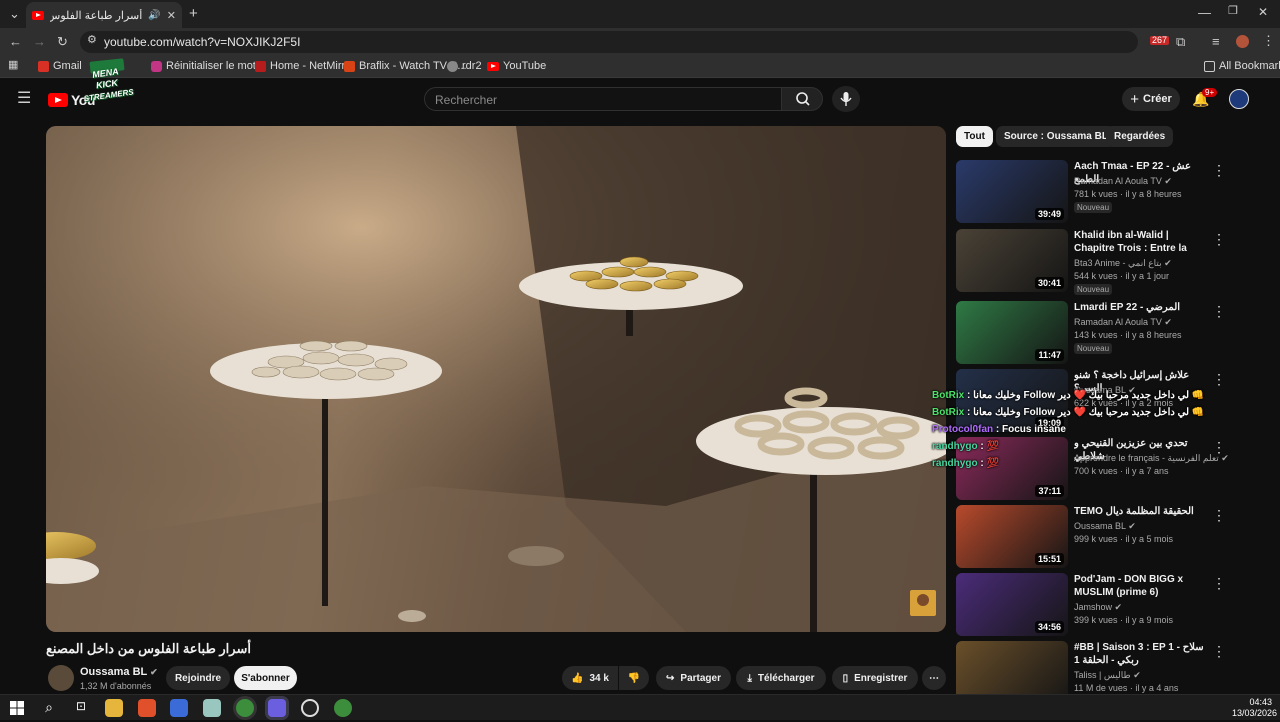 The width and height of the screenshot is (1280, 722). What do you see at coordinates (590, 678) in the screenshot?
I see `like-button: 👍 34 k` at bounding box center [590, 678].